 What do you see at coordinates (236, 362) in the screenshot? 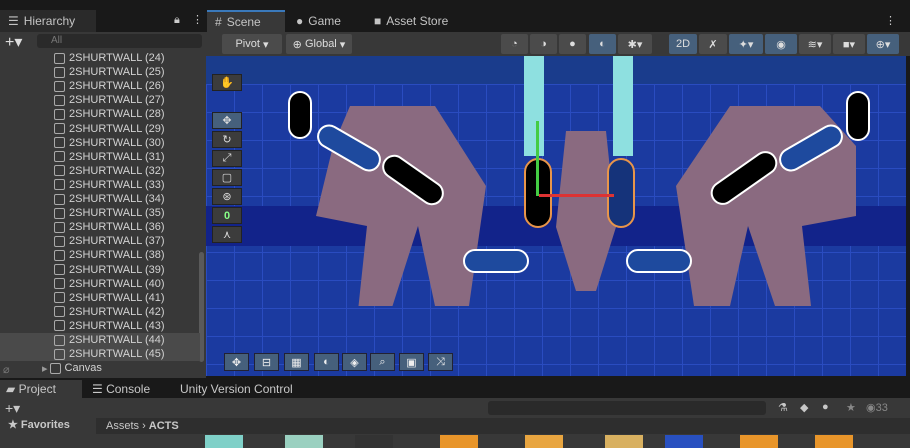
I see `move-overlay-button: ✥` at bounding box center [236, 362].